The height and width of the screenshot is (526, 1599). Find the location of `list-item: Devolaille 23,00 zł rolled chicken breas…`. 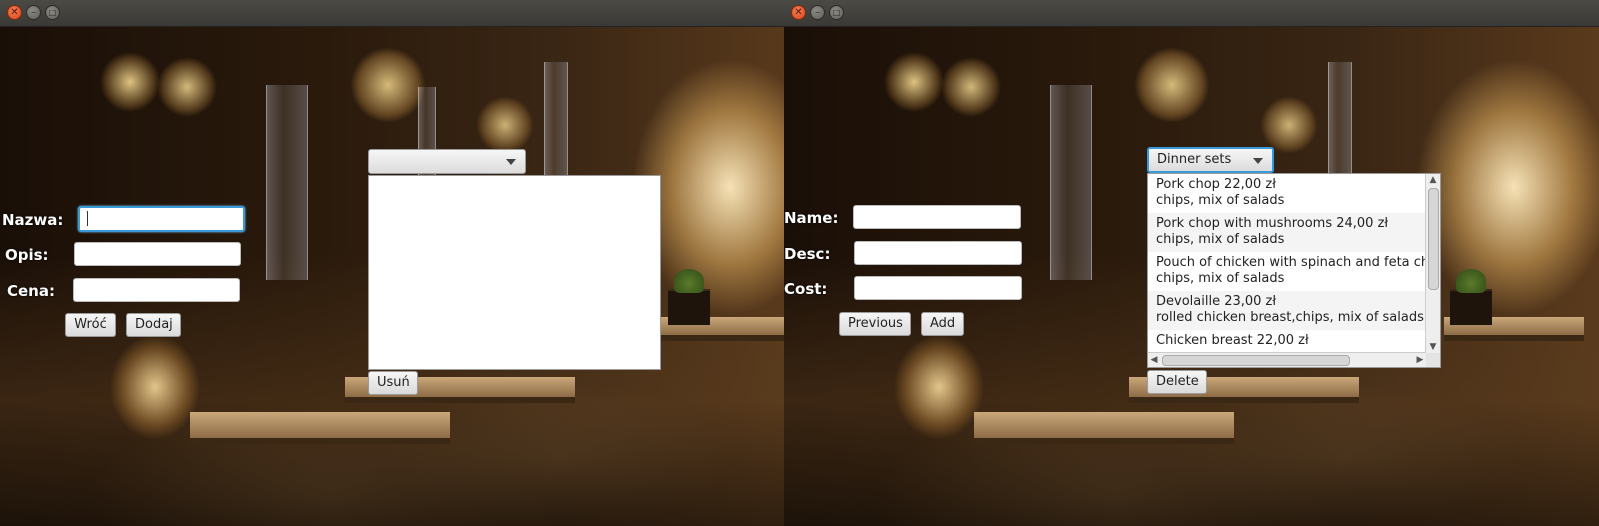

list-item: Devolaille 23,00 zł rolled chicken breas… is located at coordinates (1288, 310).